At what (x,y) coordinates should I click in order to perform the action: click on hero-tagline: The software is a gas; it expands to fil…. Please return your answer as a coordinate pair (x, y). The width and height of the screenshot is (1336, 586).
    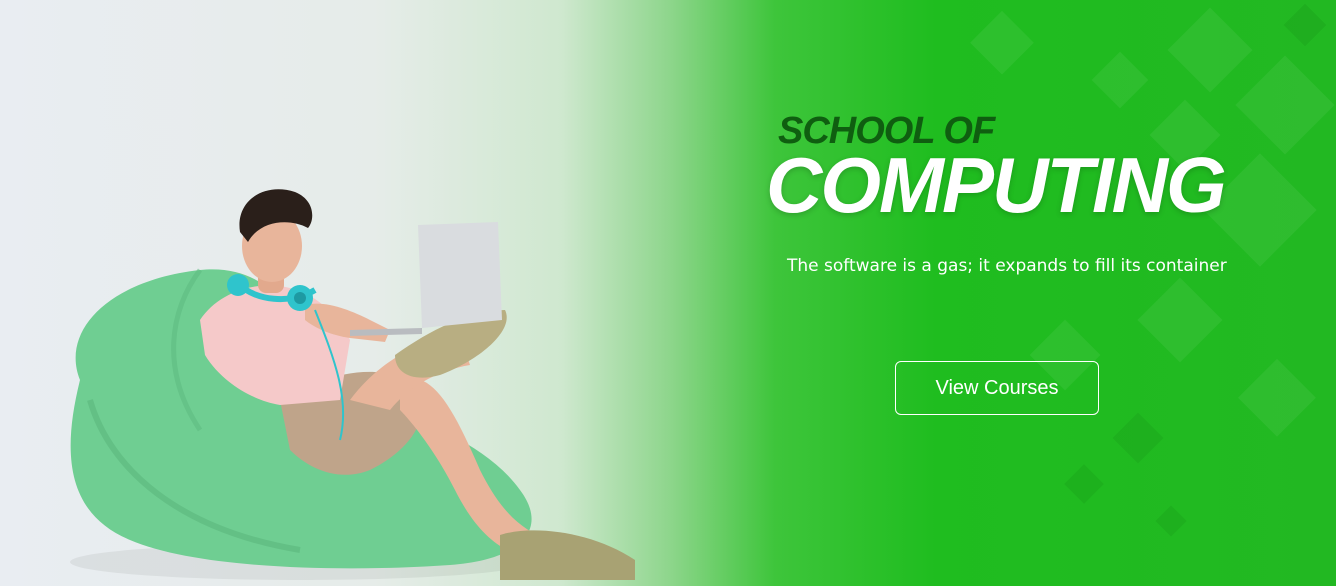
    Looking at the image, I should click on (1007, 266).